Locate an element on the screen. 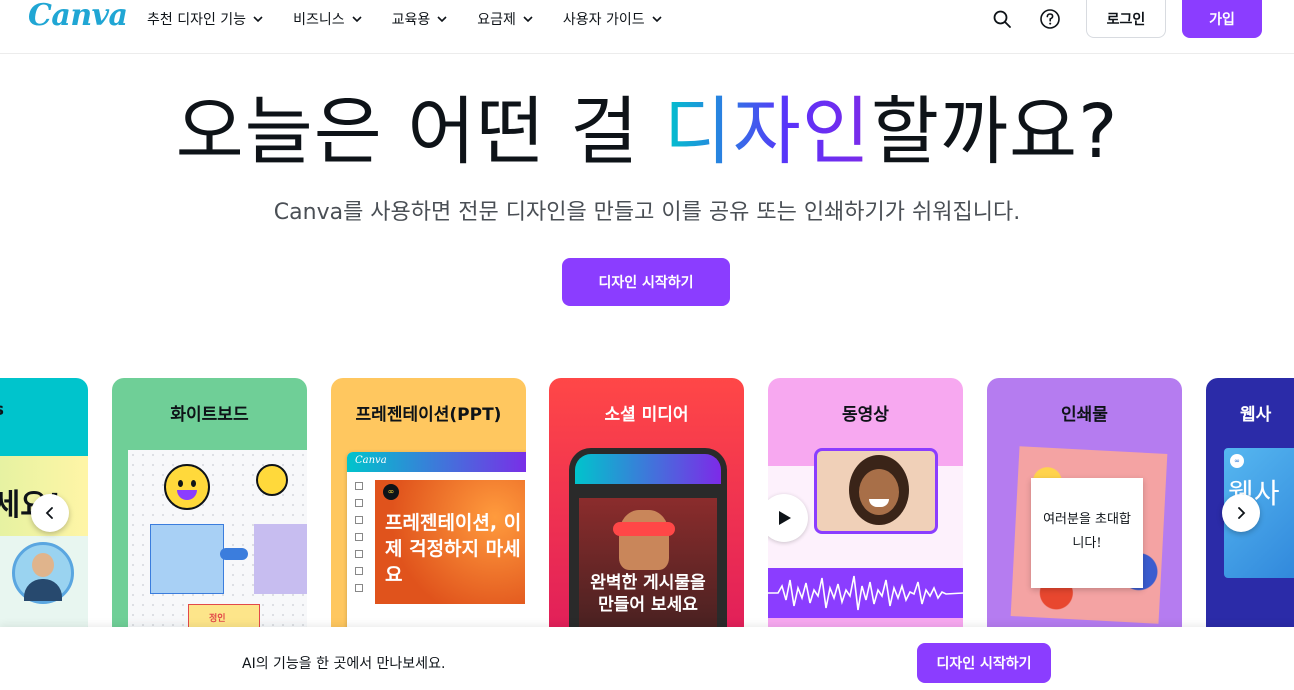  smiley-sticker is located at coordinates (187, 487).